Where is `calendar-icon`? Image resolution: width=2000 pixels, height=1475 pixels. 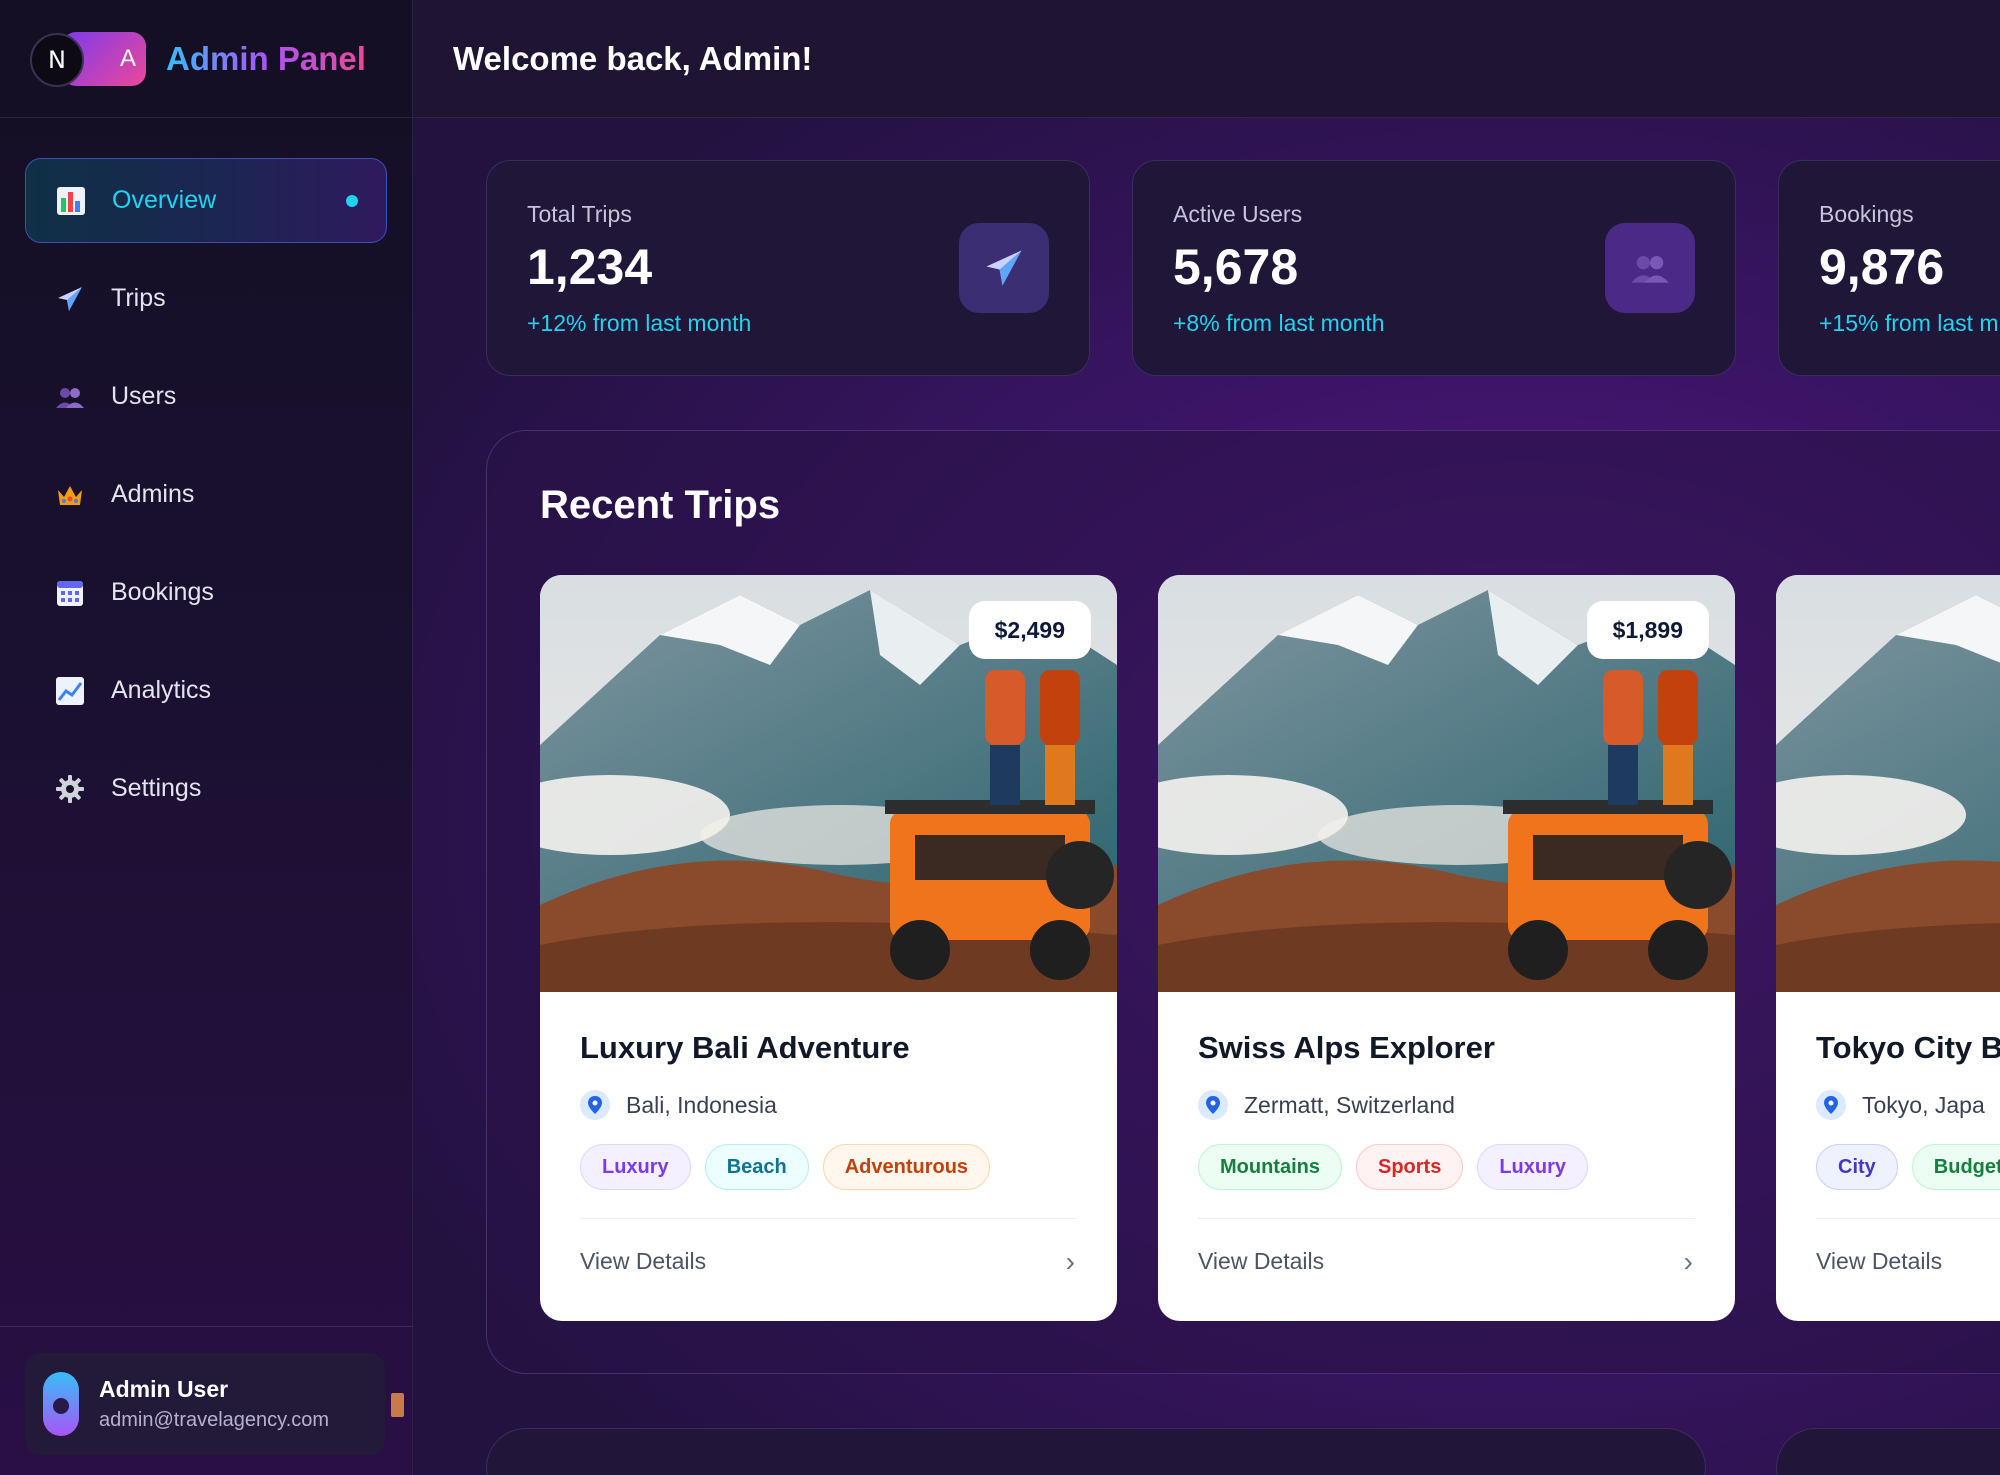
calendar-icon is located at coordinates (70, 593).